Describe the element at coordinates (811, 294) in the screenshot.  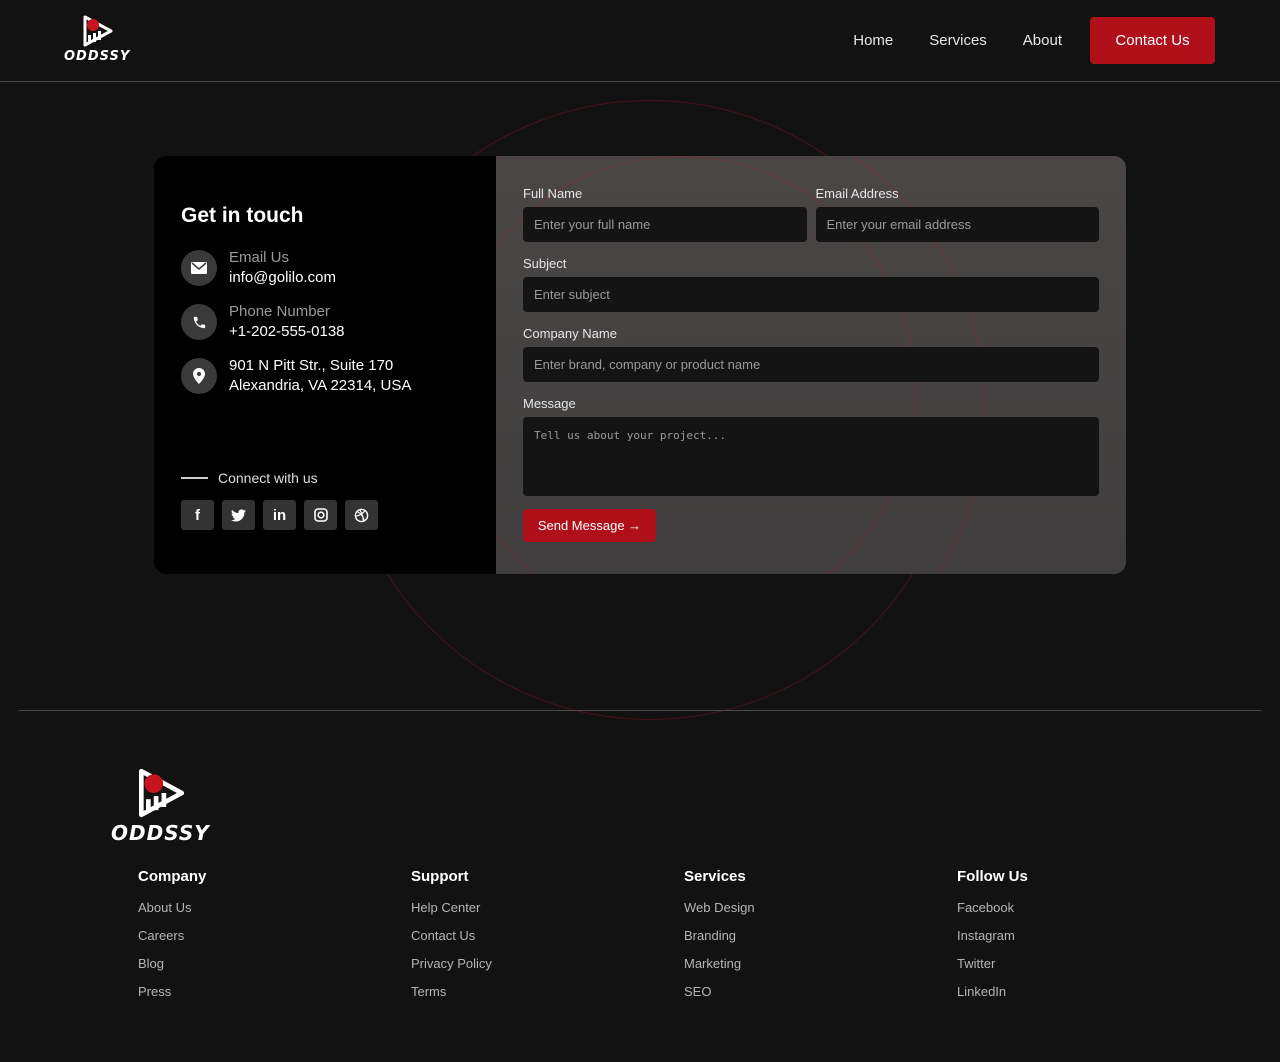
I see `subject-input: Enter subject` at that location.